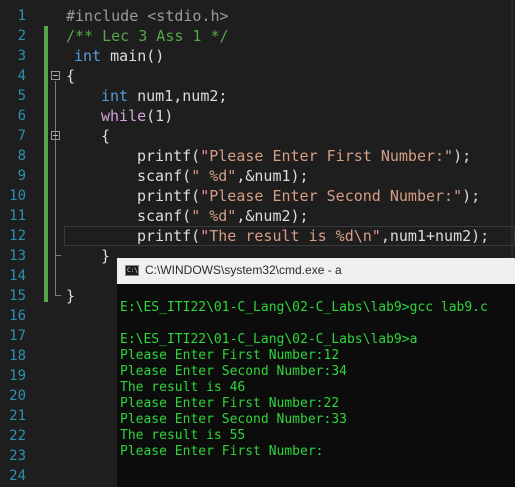 The height and width of the screenshot is (487, 515). I want to click on code-text: (1), so click(160, 116).